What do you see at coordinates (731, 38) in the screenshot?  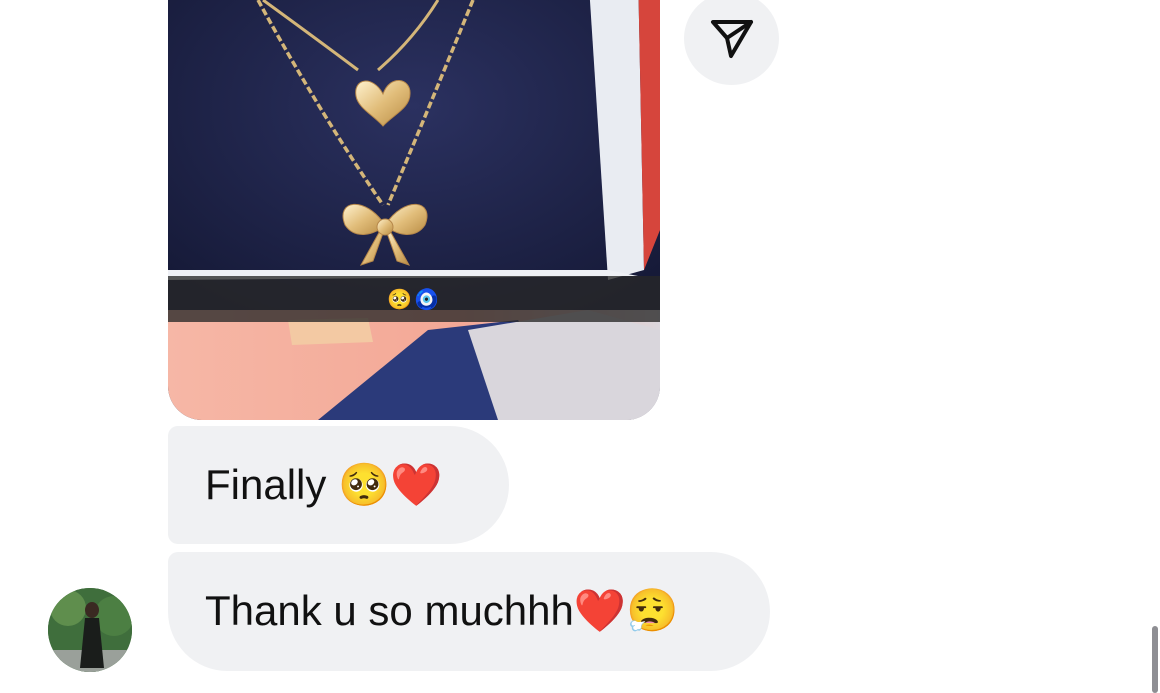 I see `paper-plane-icon` at bounding box center [731, 38].